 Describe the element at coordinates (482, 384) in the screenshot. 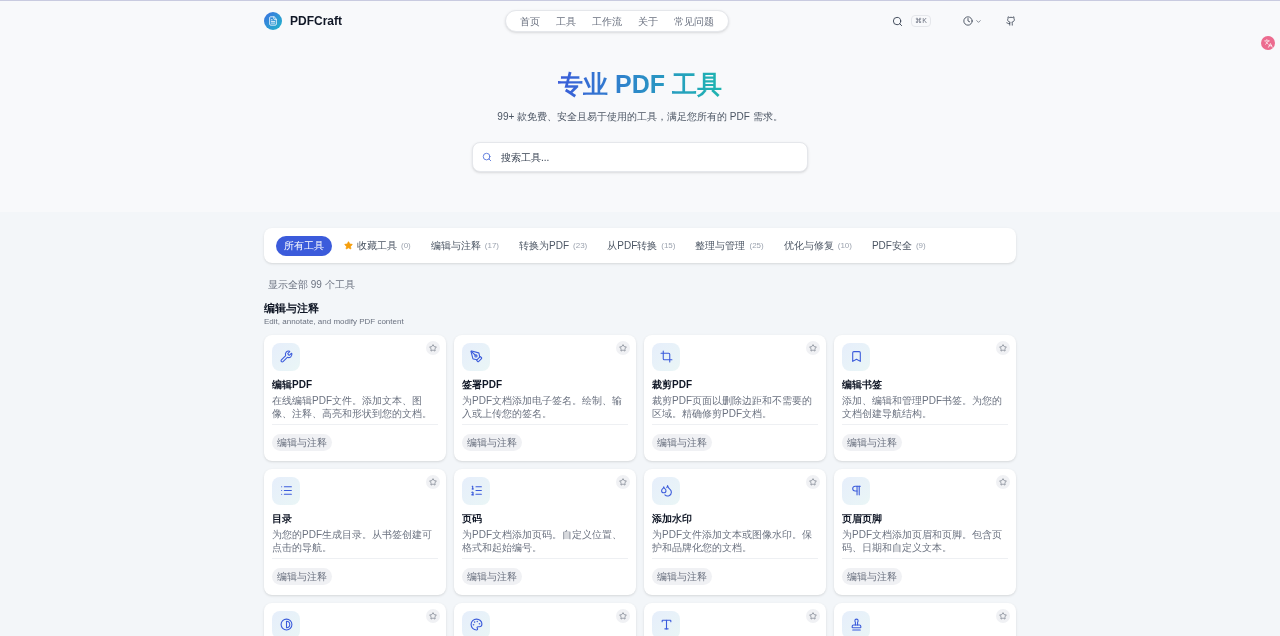

I see `tool-title: 签署PDF` at that location.